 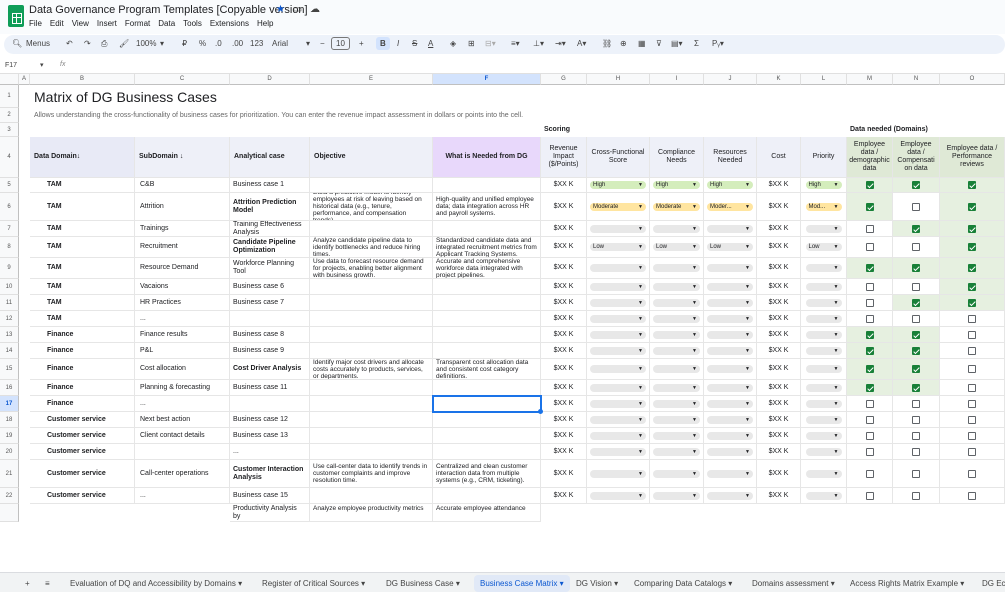 I want to click on dropdown-chip: High ▼, so click(x=618, y=185).